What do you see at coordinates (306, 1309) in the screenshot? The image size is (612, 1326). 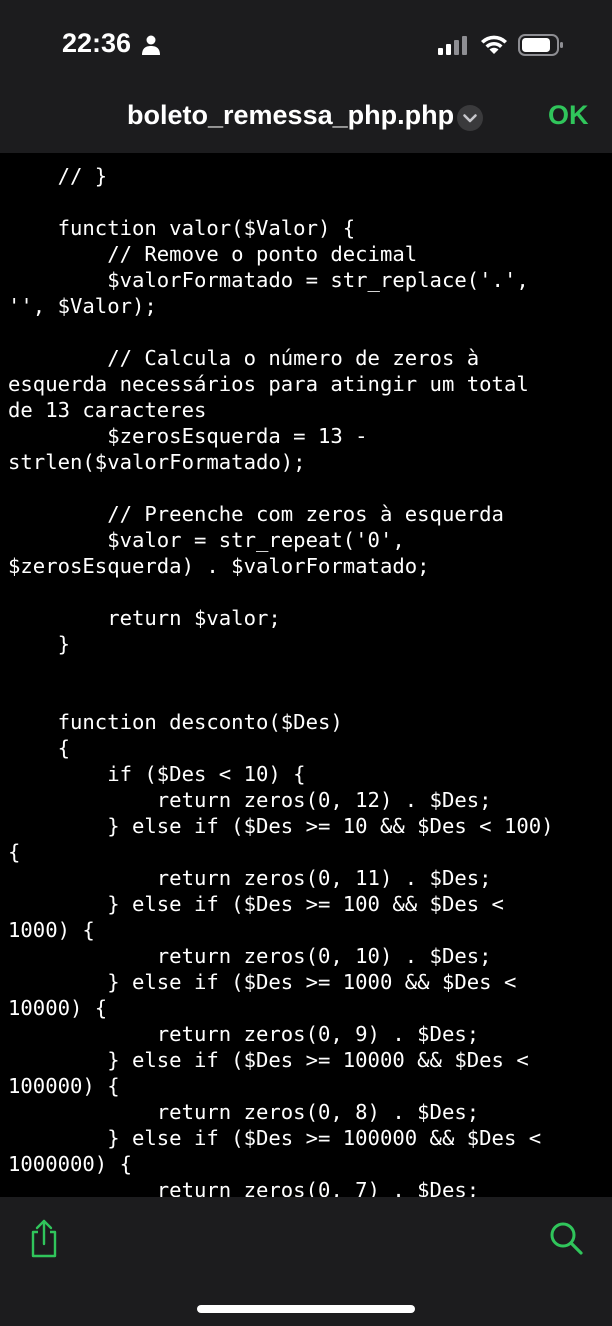 I see `home-indicator` at bounding box center [306, 1309].